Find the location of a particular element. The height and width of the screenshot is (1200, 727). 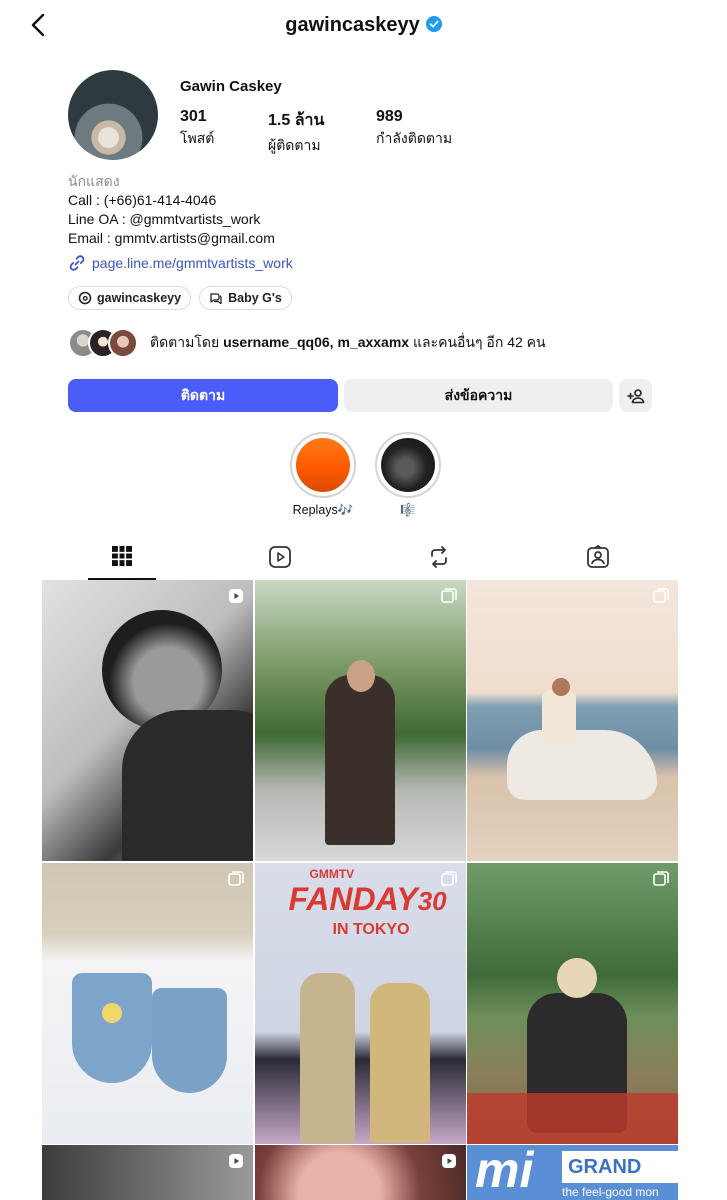

bio-link-text: page.line.me/gmmtvartists_work is located at coordinates (192, 263).